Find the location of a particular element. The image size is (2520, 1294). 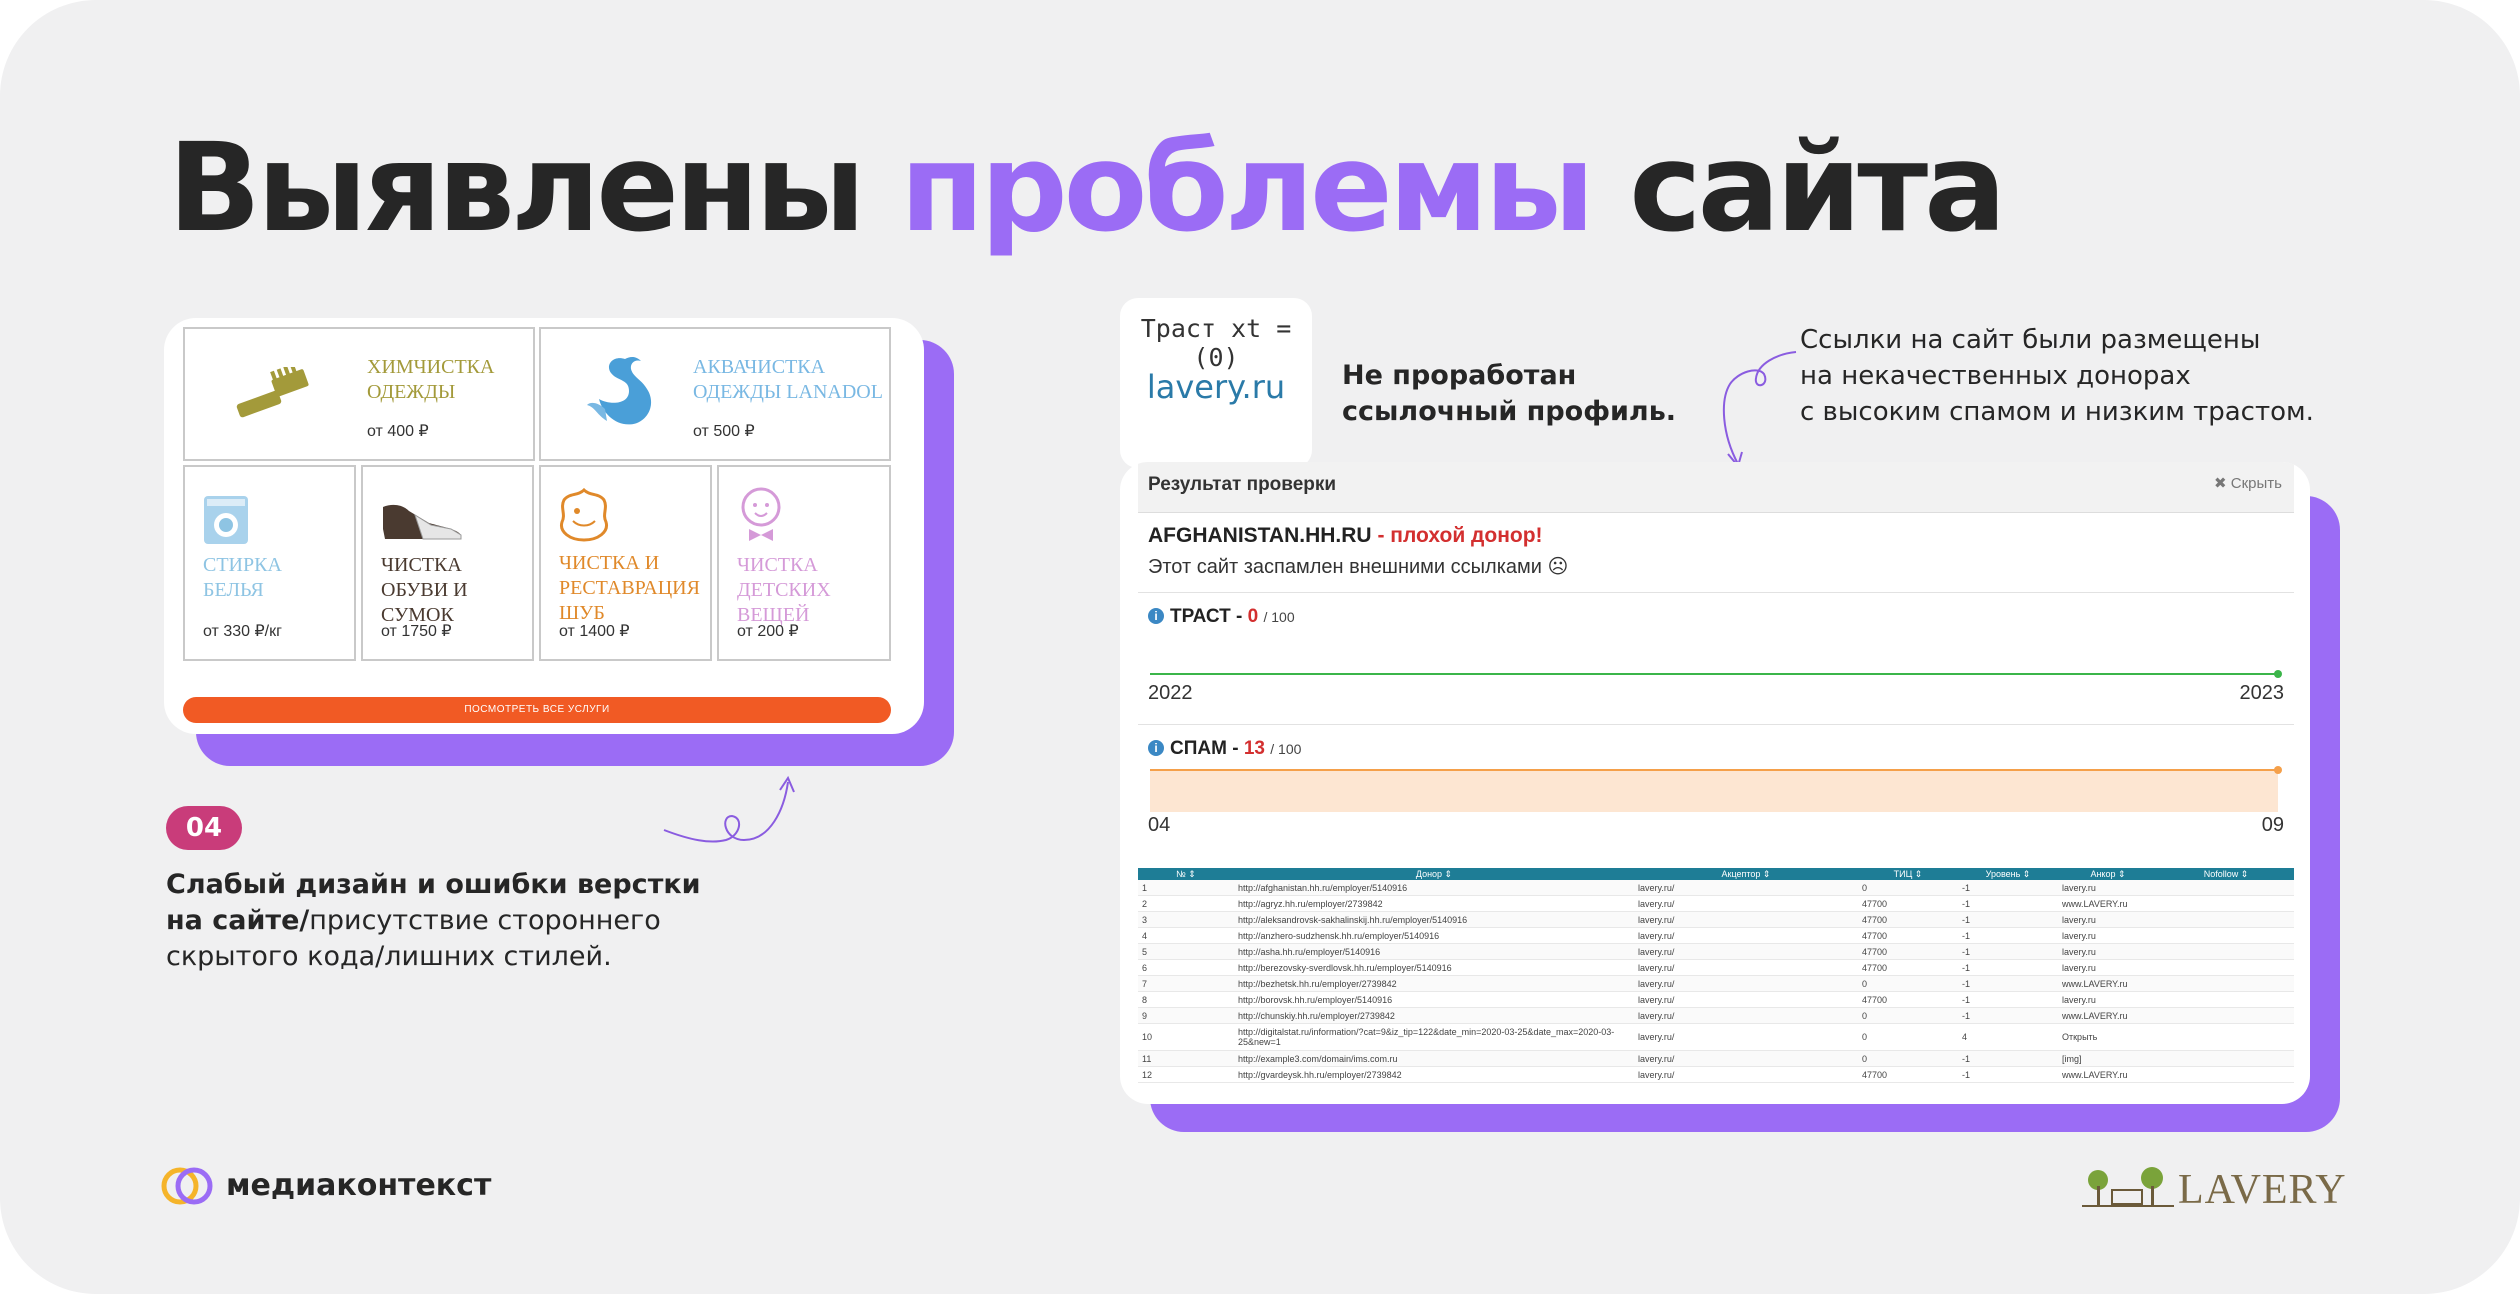

service-tile-drycleaning: ХИМЧИСТКА ОДЕЖДЫ от 400 ₽ is located at coordinates (359, 394).